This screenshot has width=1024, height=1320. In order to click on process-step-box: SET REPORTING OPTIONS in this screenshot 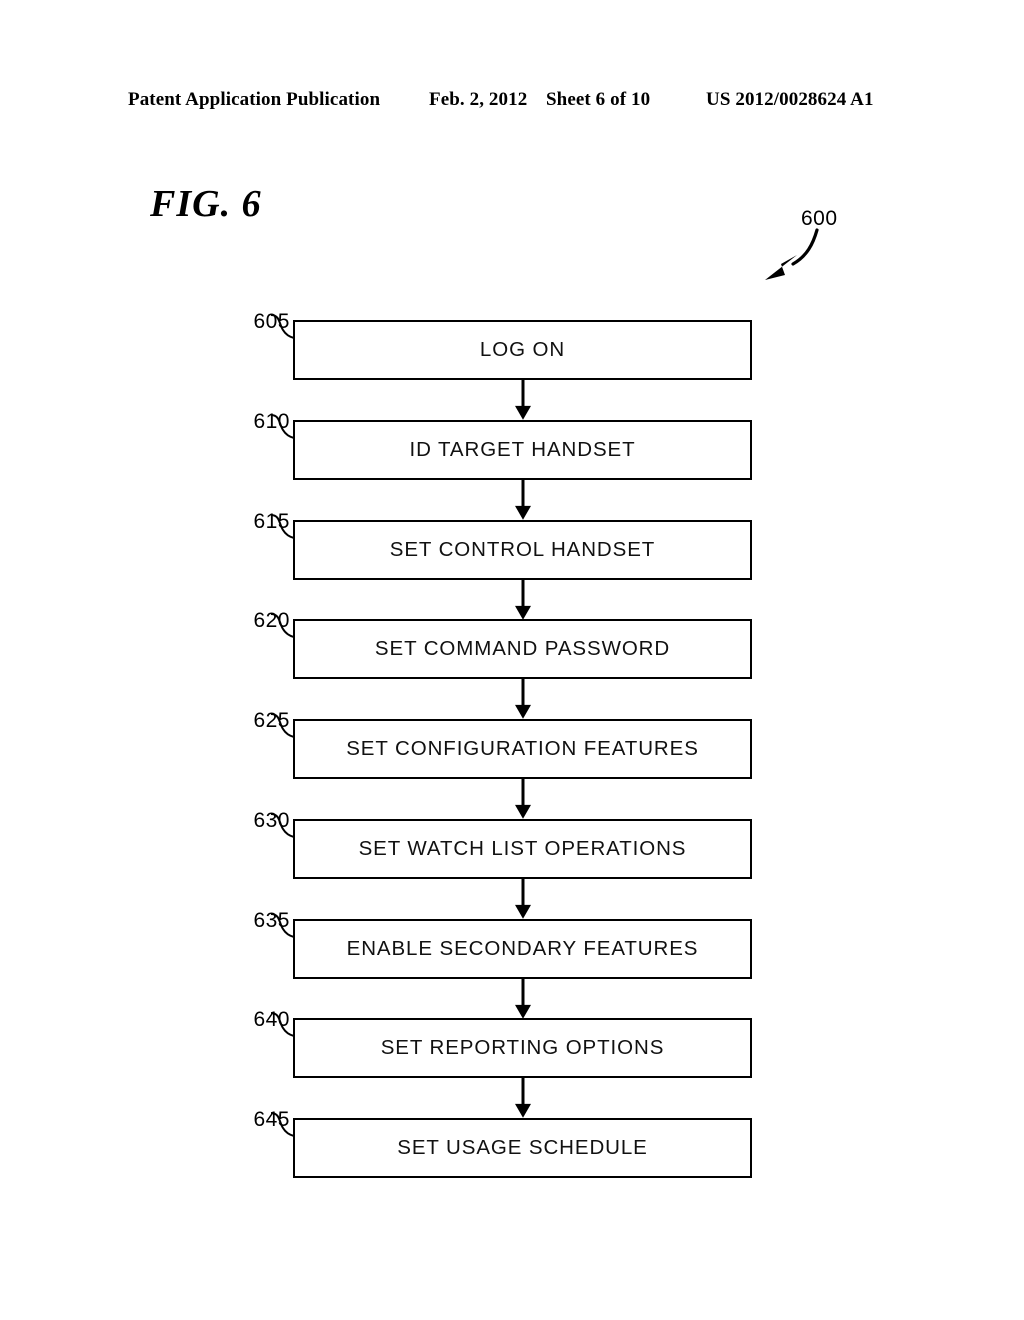, I will do `click(522, 1048)`.